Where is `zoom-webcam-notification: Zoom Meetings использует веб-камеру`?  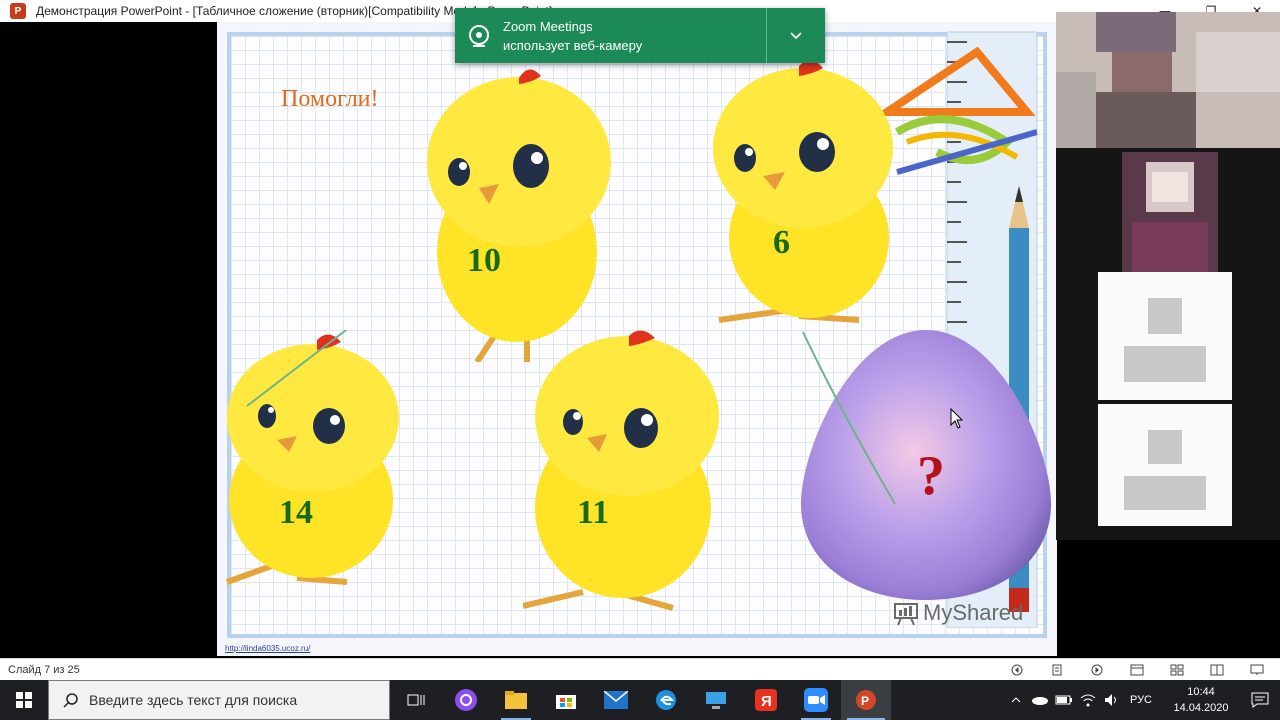
zoom-webcam-notification: Zoom Meetings использует веб-камеру is located at coordinates (640, 35).